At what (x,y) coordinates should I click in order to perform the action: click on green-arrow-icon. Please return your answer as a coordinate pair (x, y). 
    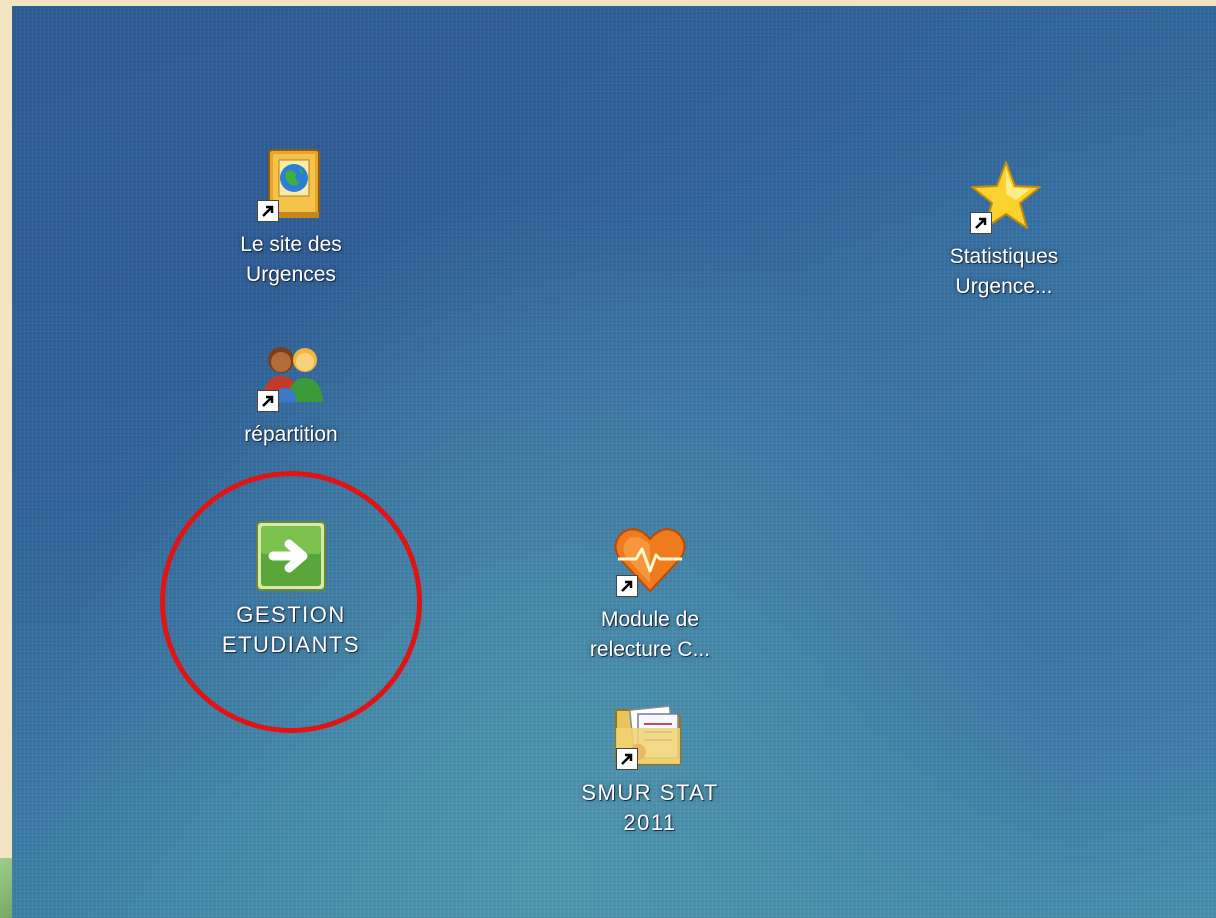
    Looking at the image, I should click on (291, 556).